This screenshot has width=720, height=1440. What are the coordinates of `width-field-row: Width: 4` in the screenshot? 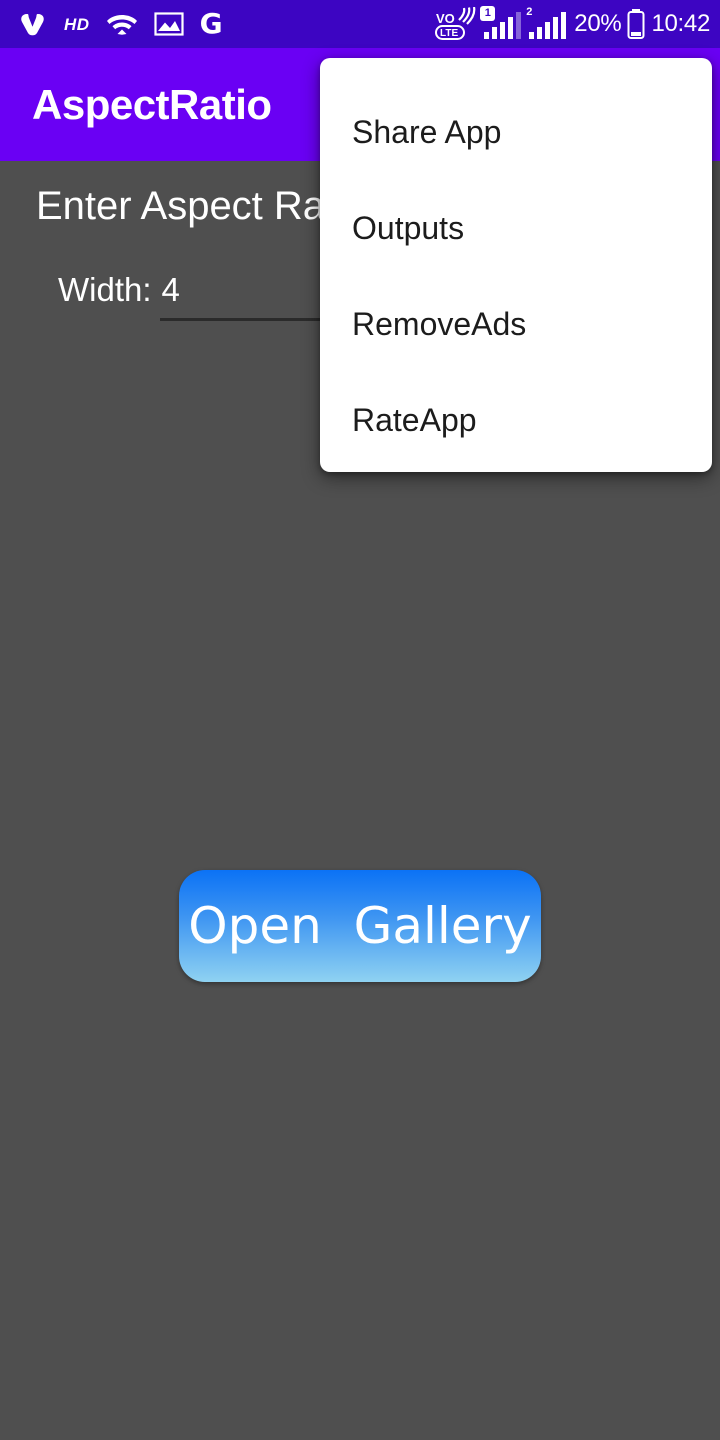 It's located at (119, 289).